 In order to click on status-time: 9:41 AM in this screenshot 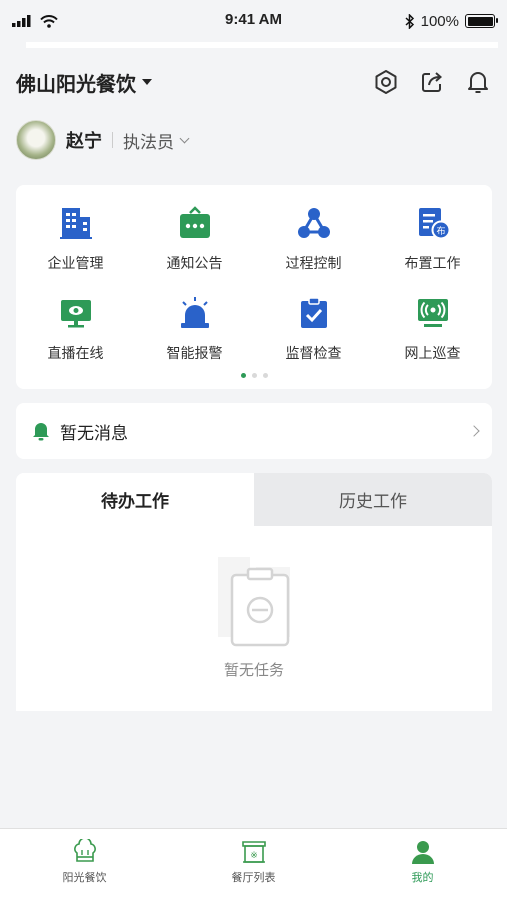, I will do `click(253, 19)`.